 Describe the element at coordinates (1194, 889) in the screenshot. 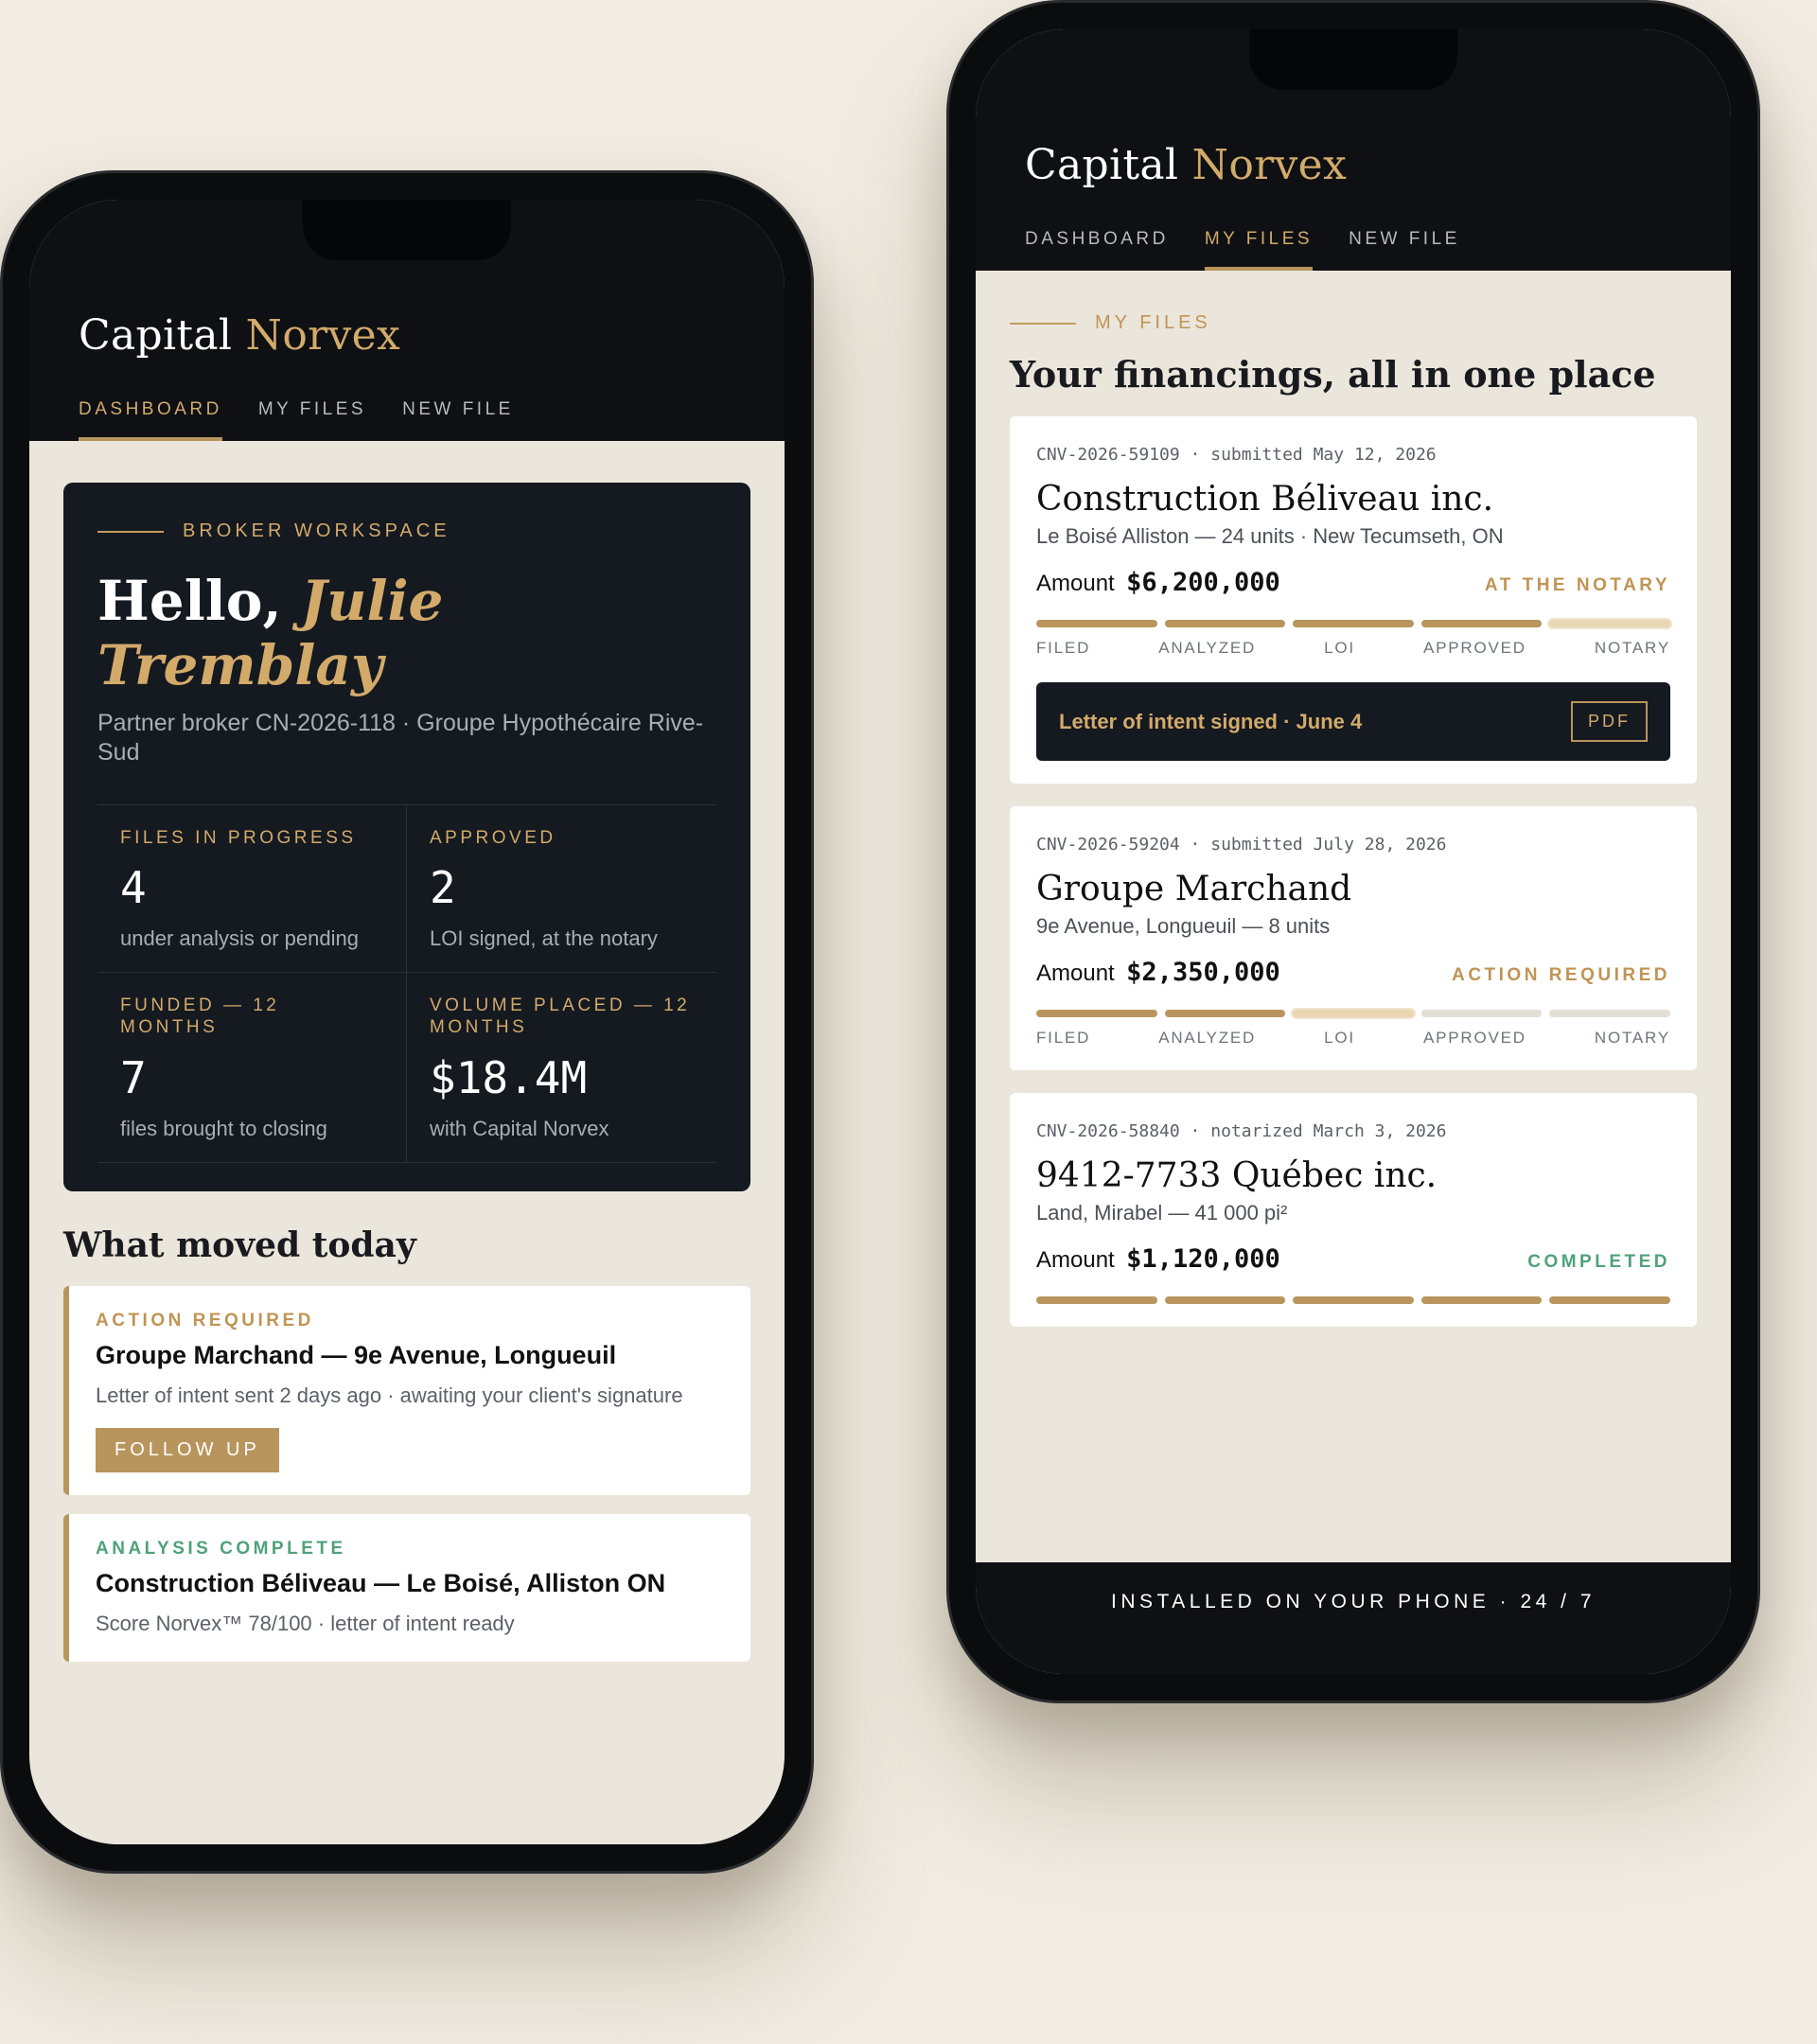

I see `file-name: Groupe Marchand` at that location.